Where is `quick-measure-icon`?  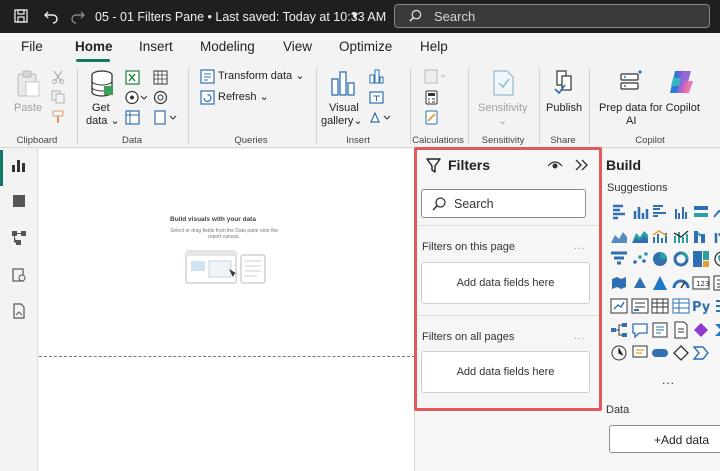 quick-measure-icon is located at coordinates (431, 120).